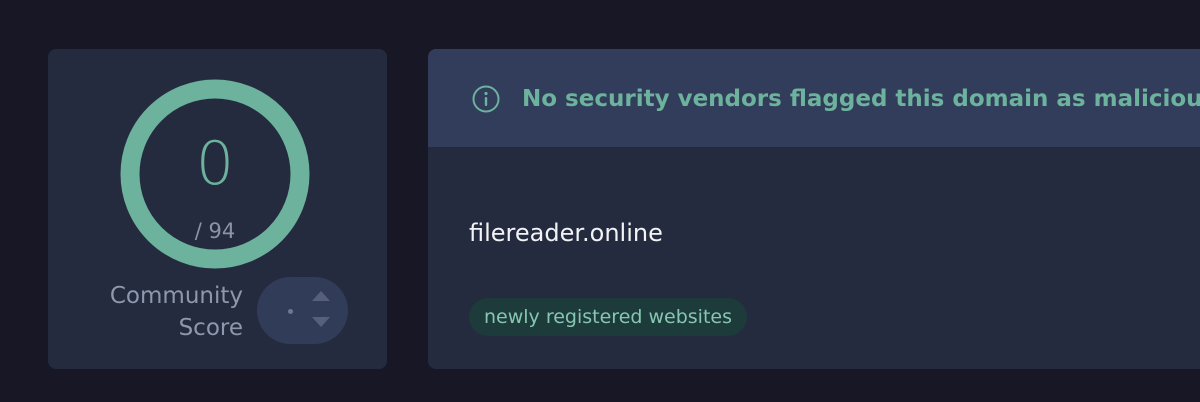  Describe the element at coordinates (176, 312) in the screenshot. I see `community-score-label: Community Score` at that location.